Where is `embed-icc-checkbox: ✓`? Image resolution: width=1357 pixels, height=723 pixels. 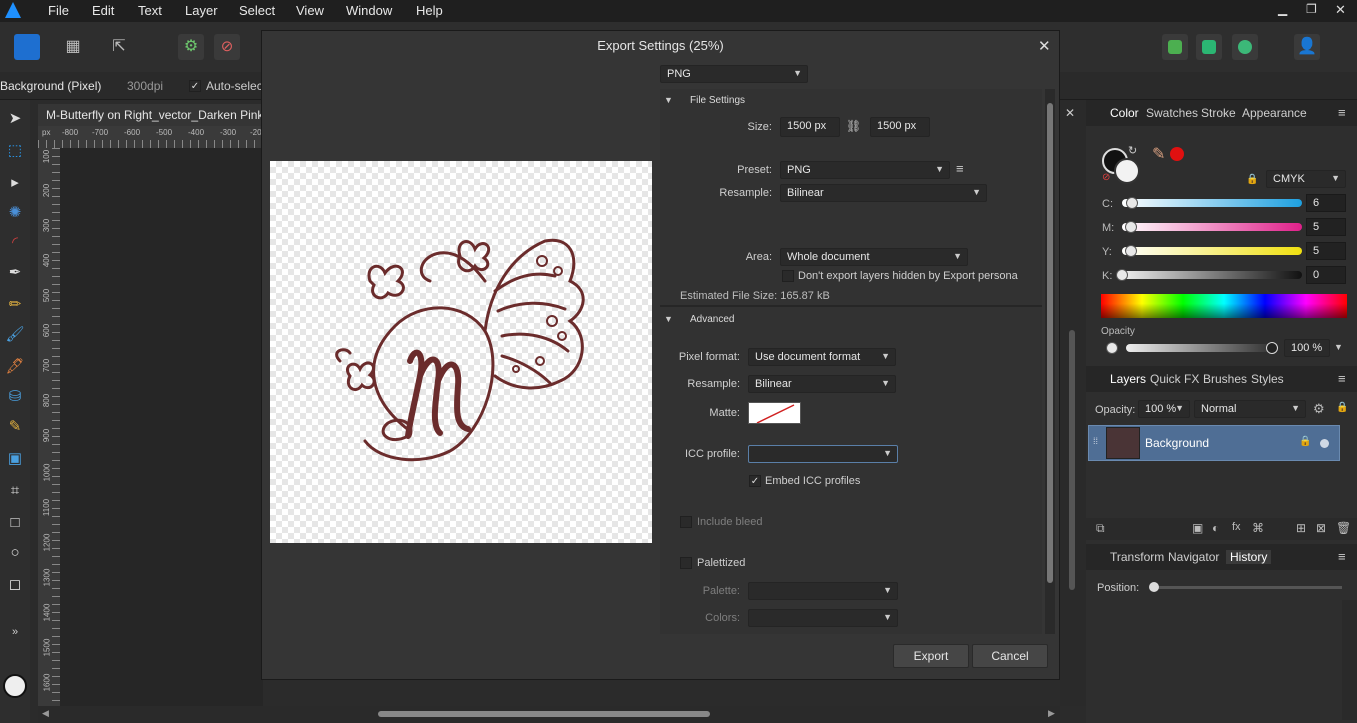 embed-icc-checkbox: ✓ is located at coordinates (755, 481).